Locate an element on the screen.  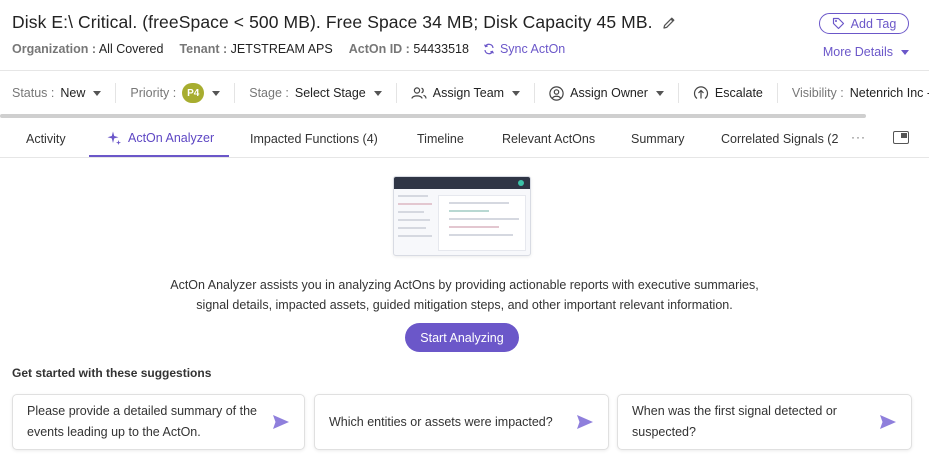
horizontal-scrollbar is located at coordinates (433, 116).